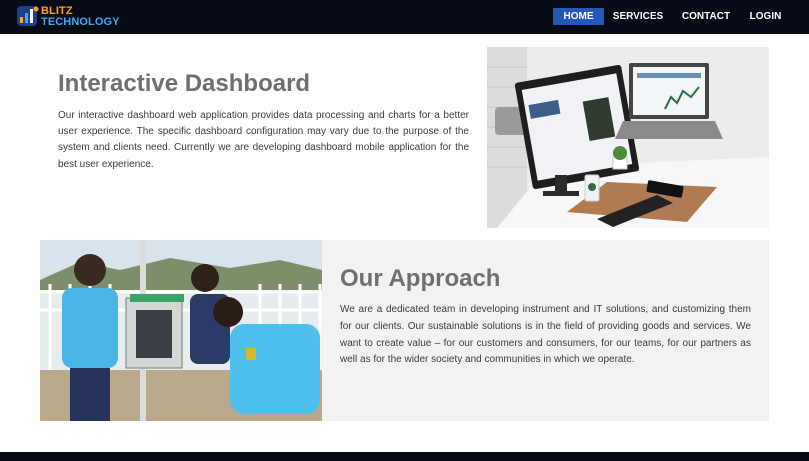 The width and height of the screenshot is (809, 461). Describe the element at coordinates (404, 456) in the screenshot. I see `footer-bar` at that location.